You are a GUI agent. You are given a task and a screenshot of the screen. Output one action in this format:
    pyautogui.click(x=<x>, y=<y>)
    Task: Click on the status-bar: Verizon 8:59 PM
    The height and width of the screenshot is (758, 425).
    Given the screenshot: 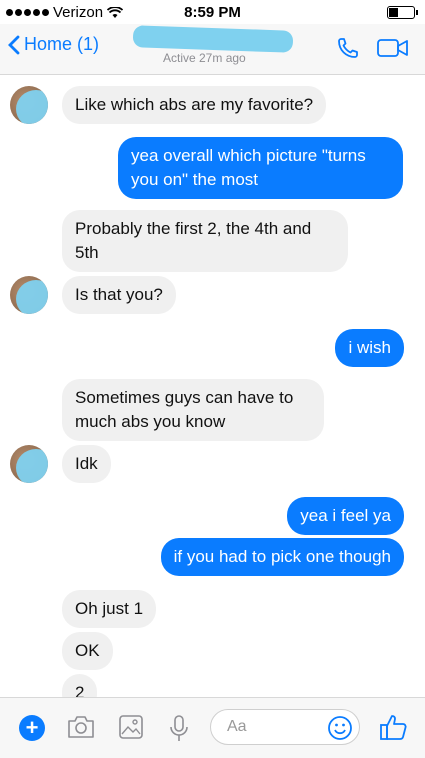 What is the action you would take?
    pyautogui.click(x=212, y=12)
    